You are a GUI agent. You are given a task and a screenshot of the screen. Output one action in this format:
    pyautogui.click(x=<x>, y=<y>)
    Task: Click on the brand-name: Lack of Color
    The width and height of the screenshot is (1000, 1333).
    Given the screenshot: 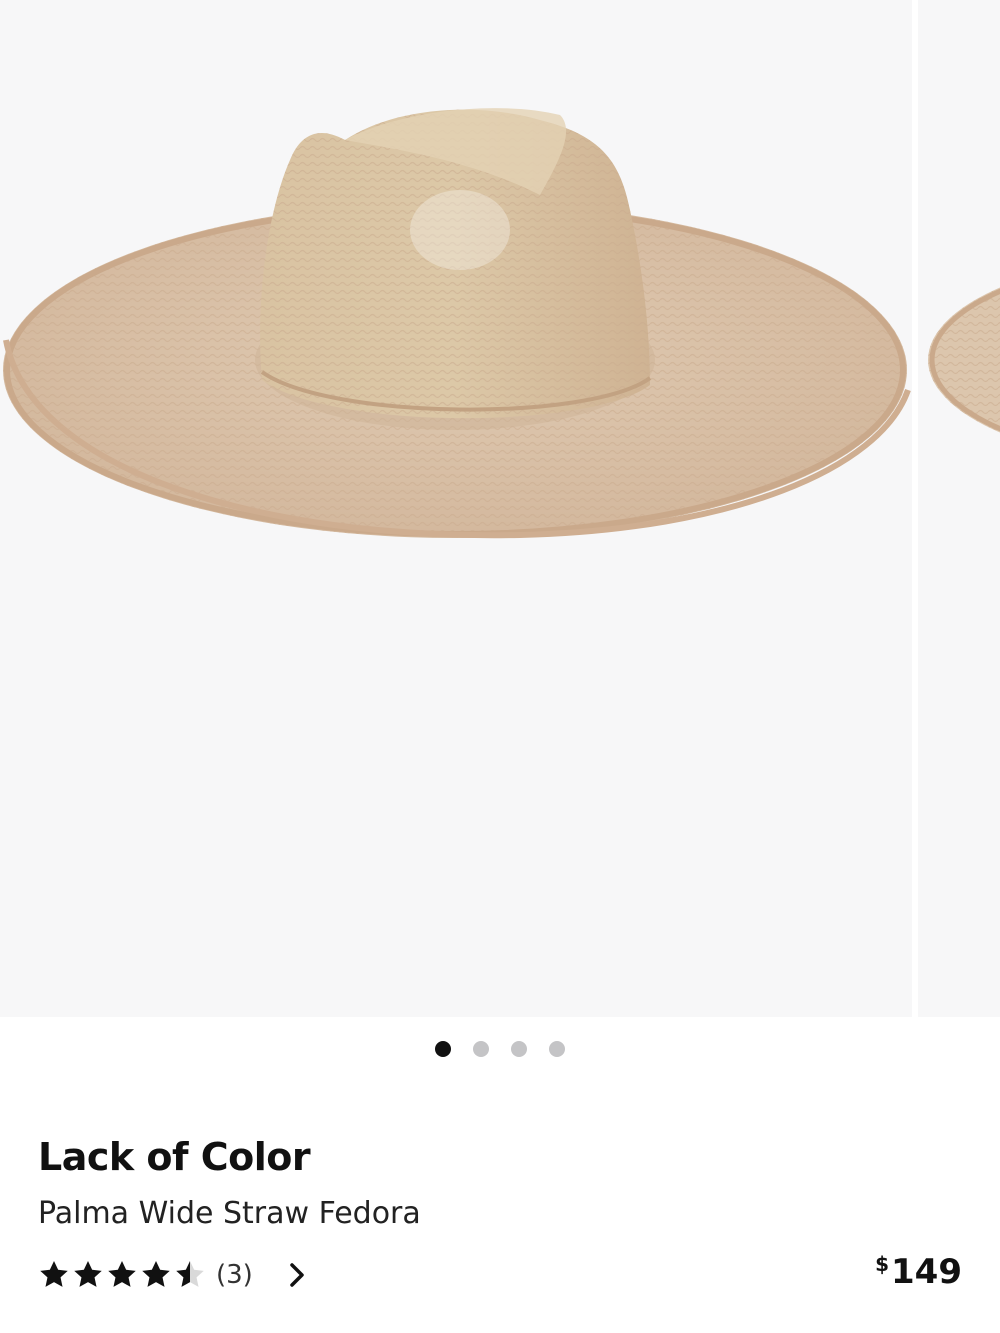 What is the action you would take?
    pyautogui.click(x=174, y=1157)
    